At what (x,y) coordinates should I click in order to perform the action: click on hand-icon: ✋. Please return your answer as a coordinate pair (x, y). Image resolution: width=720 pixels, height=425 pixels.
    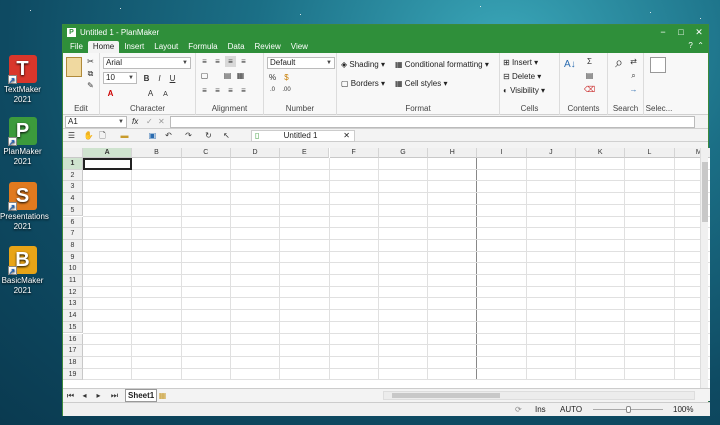
    Looking at the image, I should click on (88, 135).